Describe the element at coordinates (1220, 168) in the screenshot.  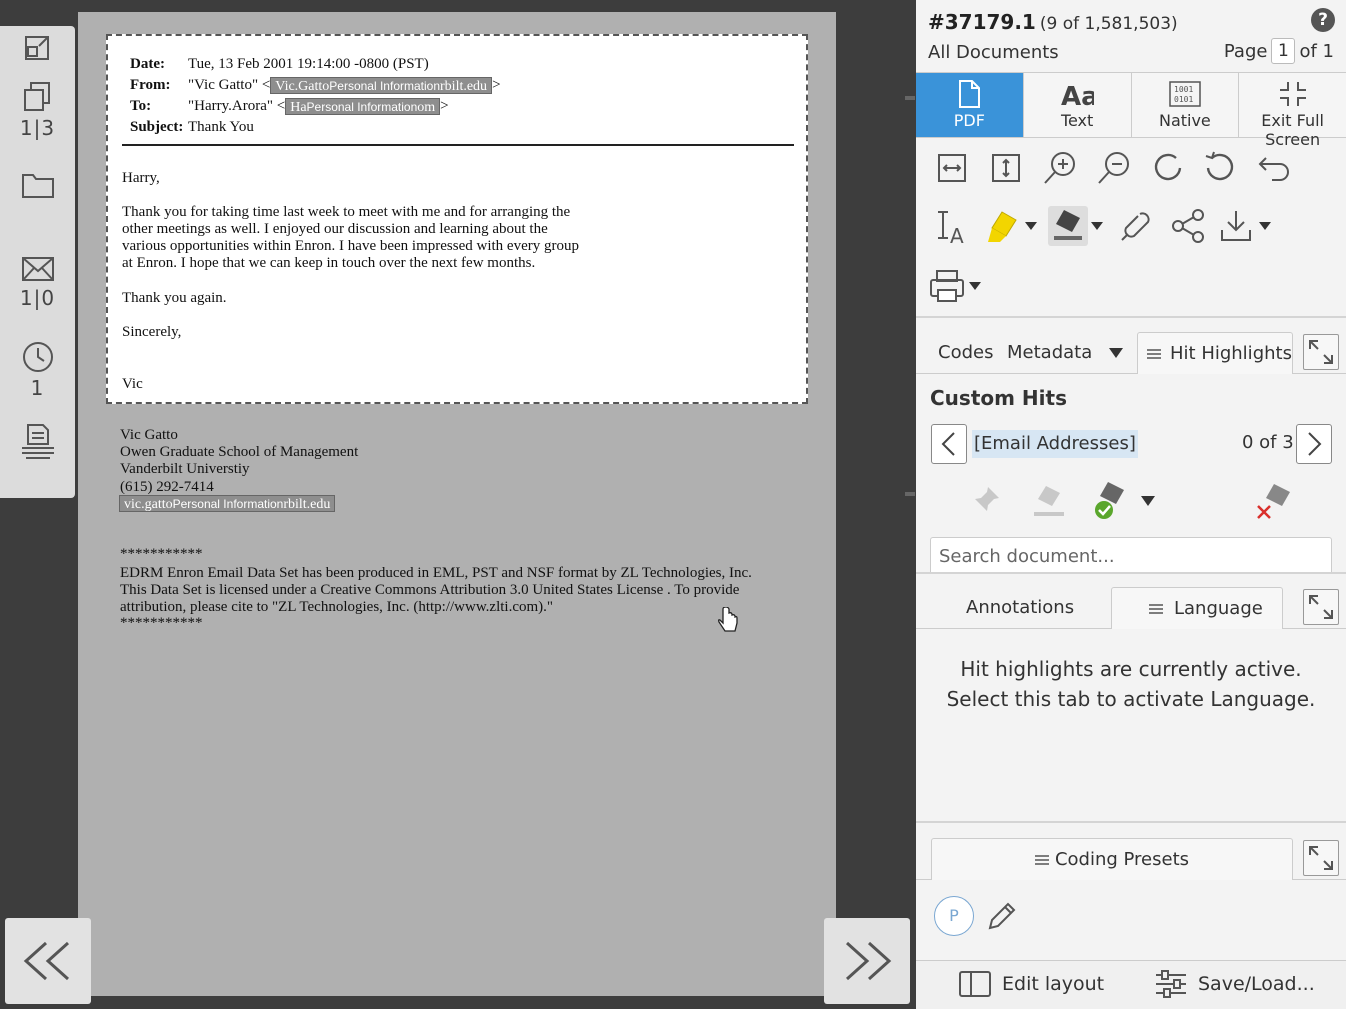
I see `rotate-counterclockwise-icon` at that location.